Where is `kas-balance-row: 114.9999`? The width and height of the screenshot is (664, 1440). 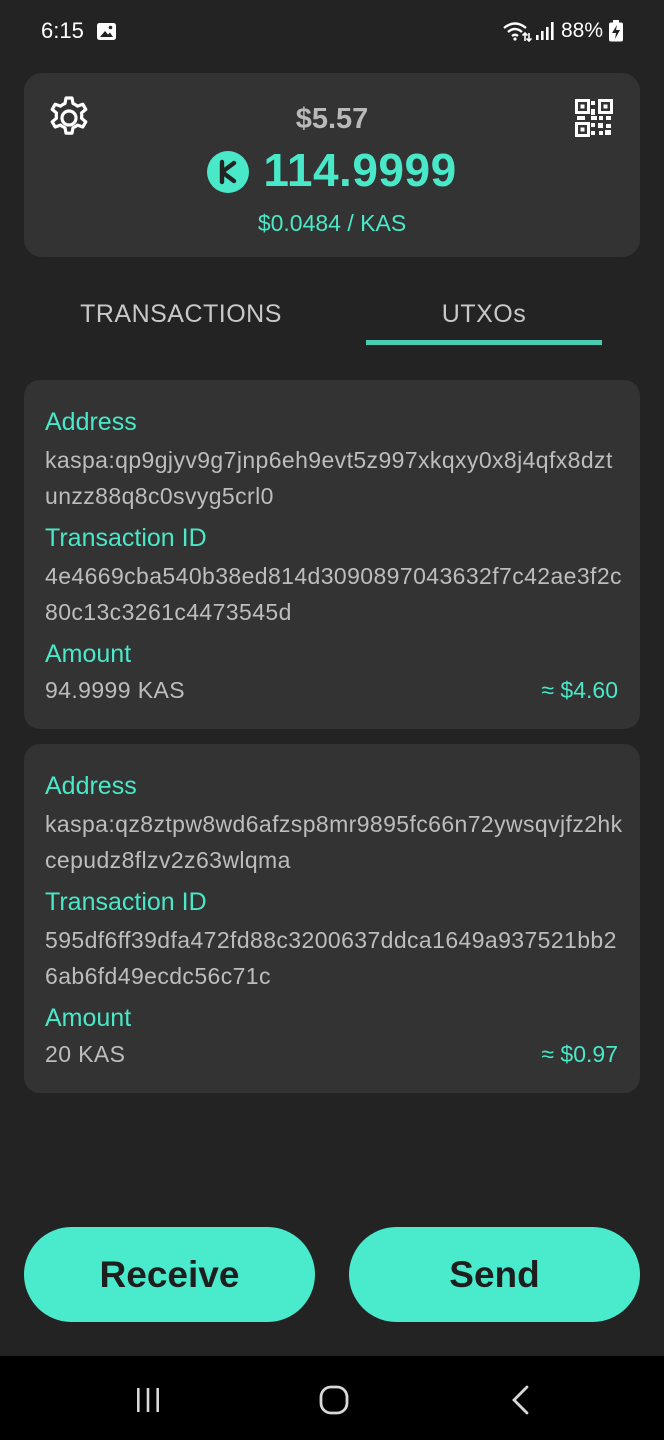
kas-balance-row: 114.9999 is located at coordinates (332, 170).